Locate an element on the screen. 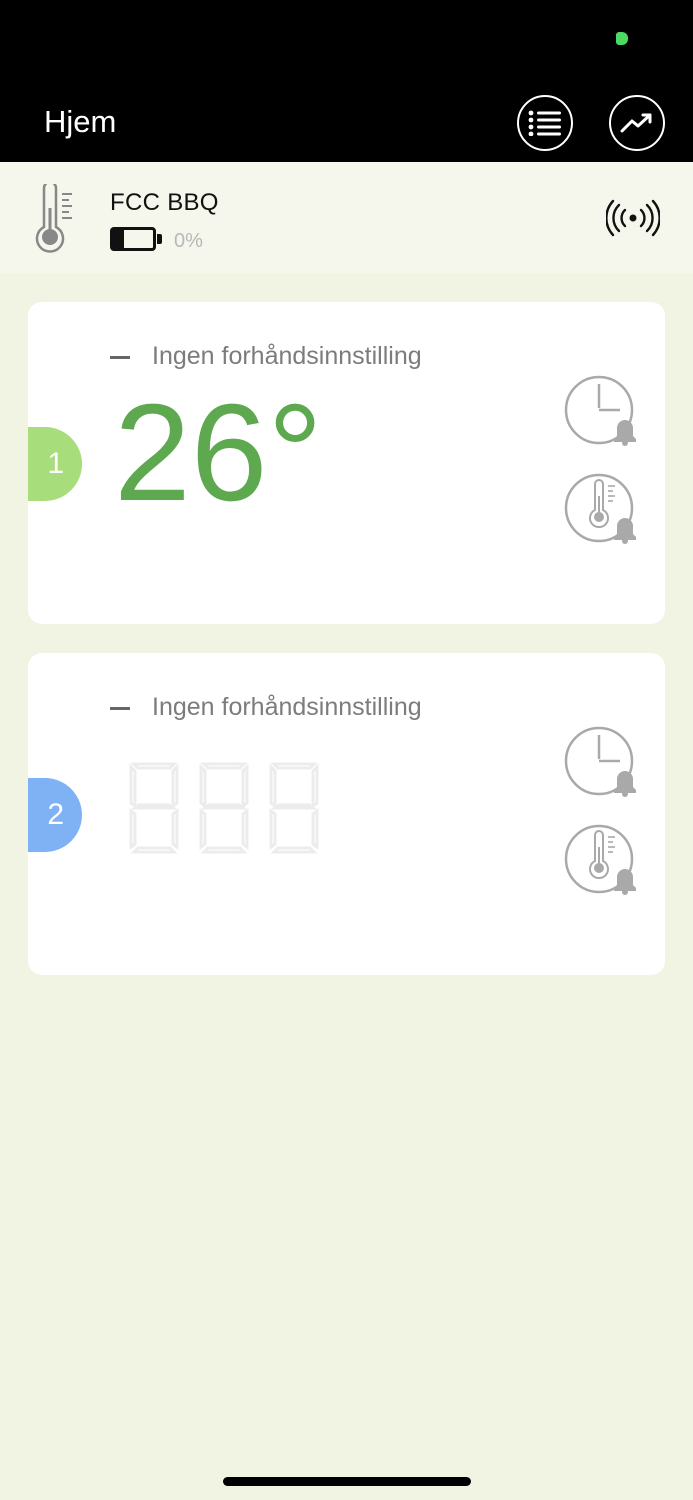 The height and width of the screenshot is (1500, 693). chart-button is located at coordinates (637, 123).